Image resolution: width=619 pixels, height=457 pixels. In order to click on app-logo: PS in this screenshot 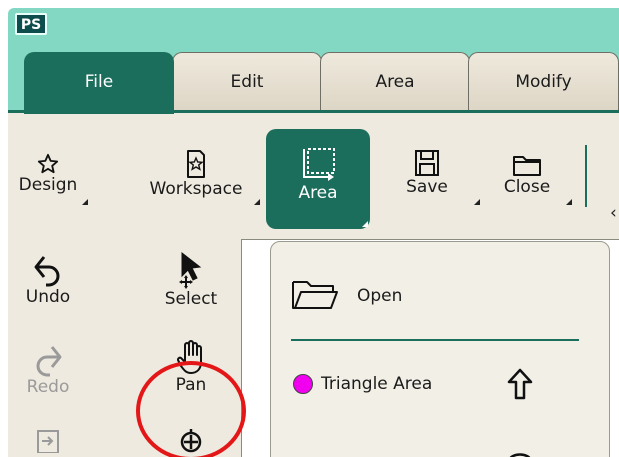, I will do `click(31, 24)`.